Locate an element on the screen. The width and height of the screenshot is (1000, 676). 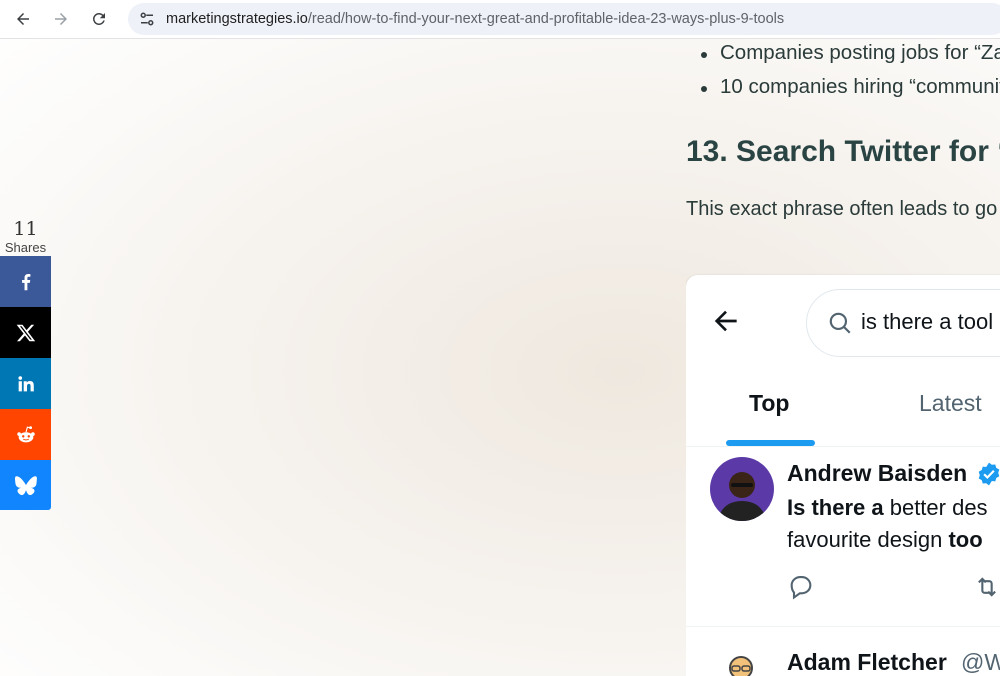
twitter-search-query: is there a tool is located at coordinates (927, 321).